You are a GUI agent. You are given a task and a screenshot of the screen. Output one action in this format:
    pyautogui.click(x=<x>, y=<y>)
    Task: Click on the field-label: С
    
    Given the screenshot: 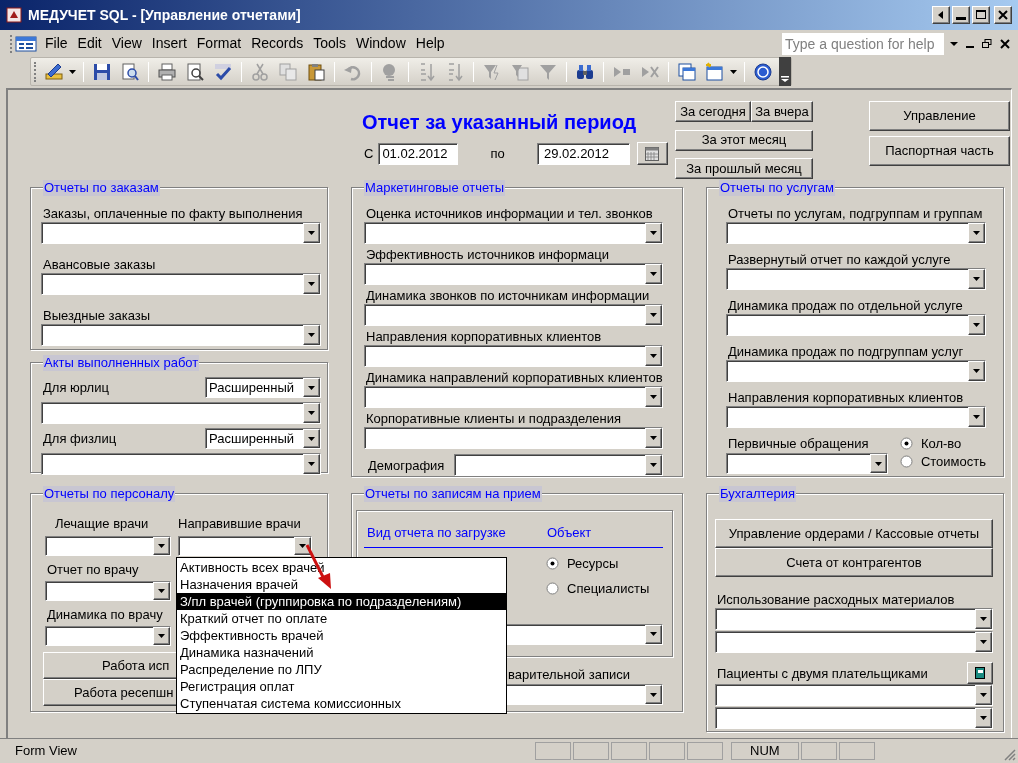 What is the action you would take?
    pyautogui.click(x=369, y=153)
    